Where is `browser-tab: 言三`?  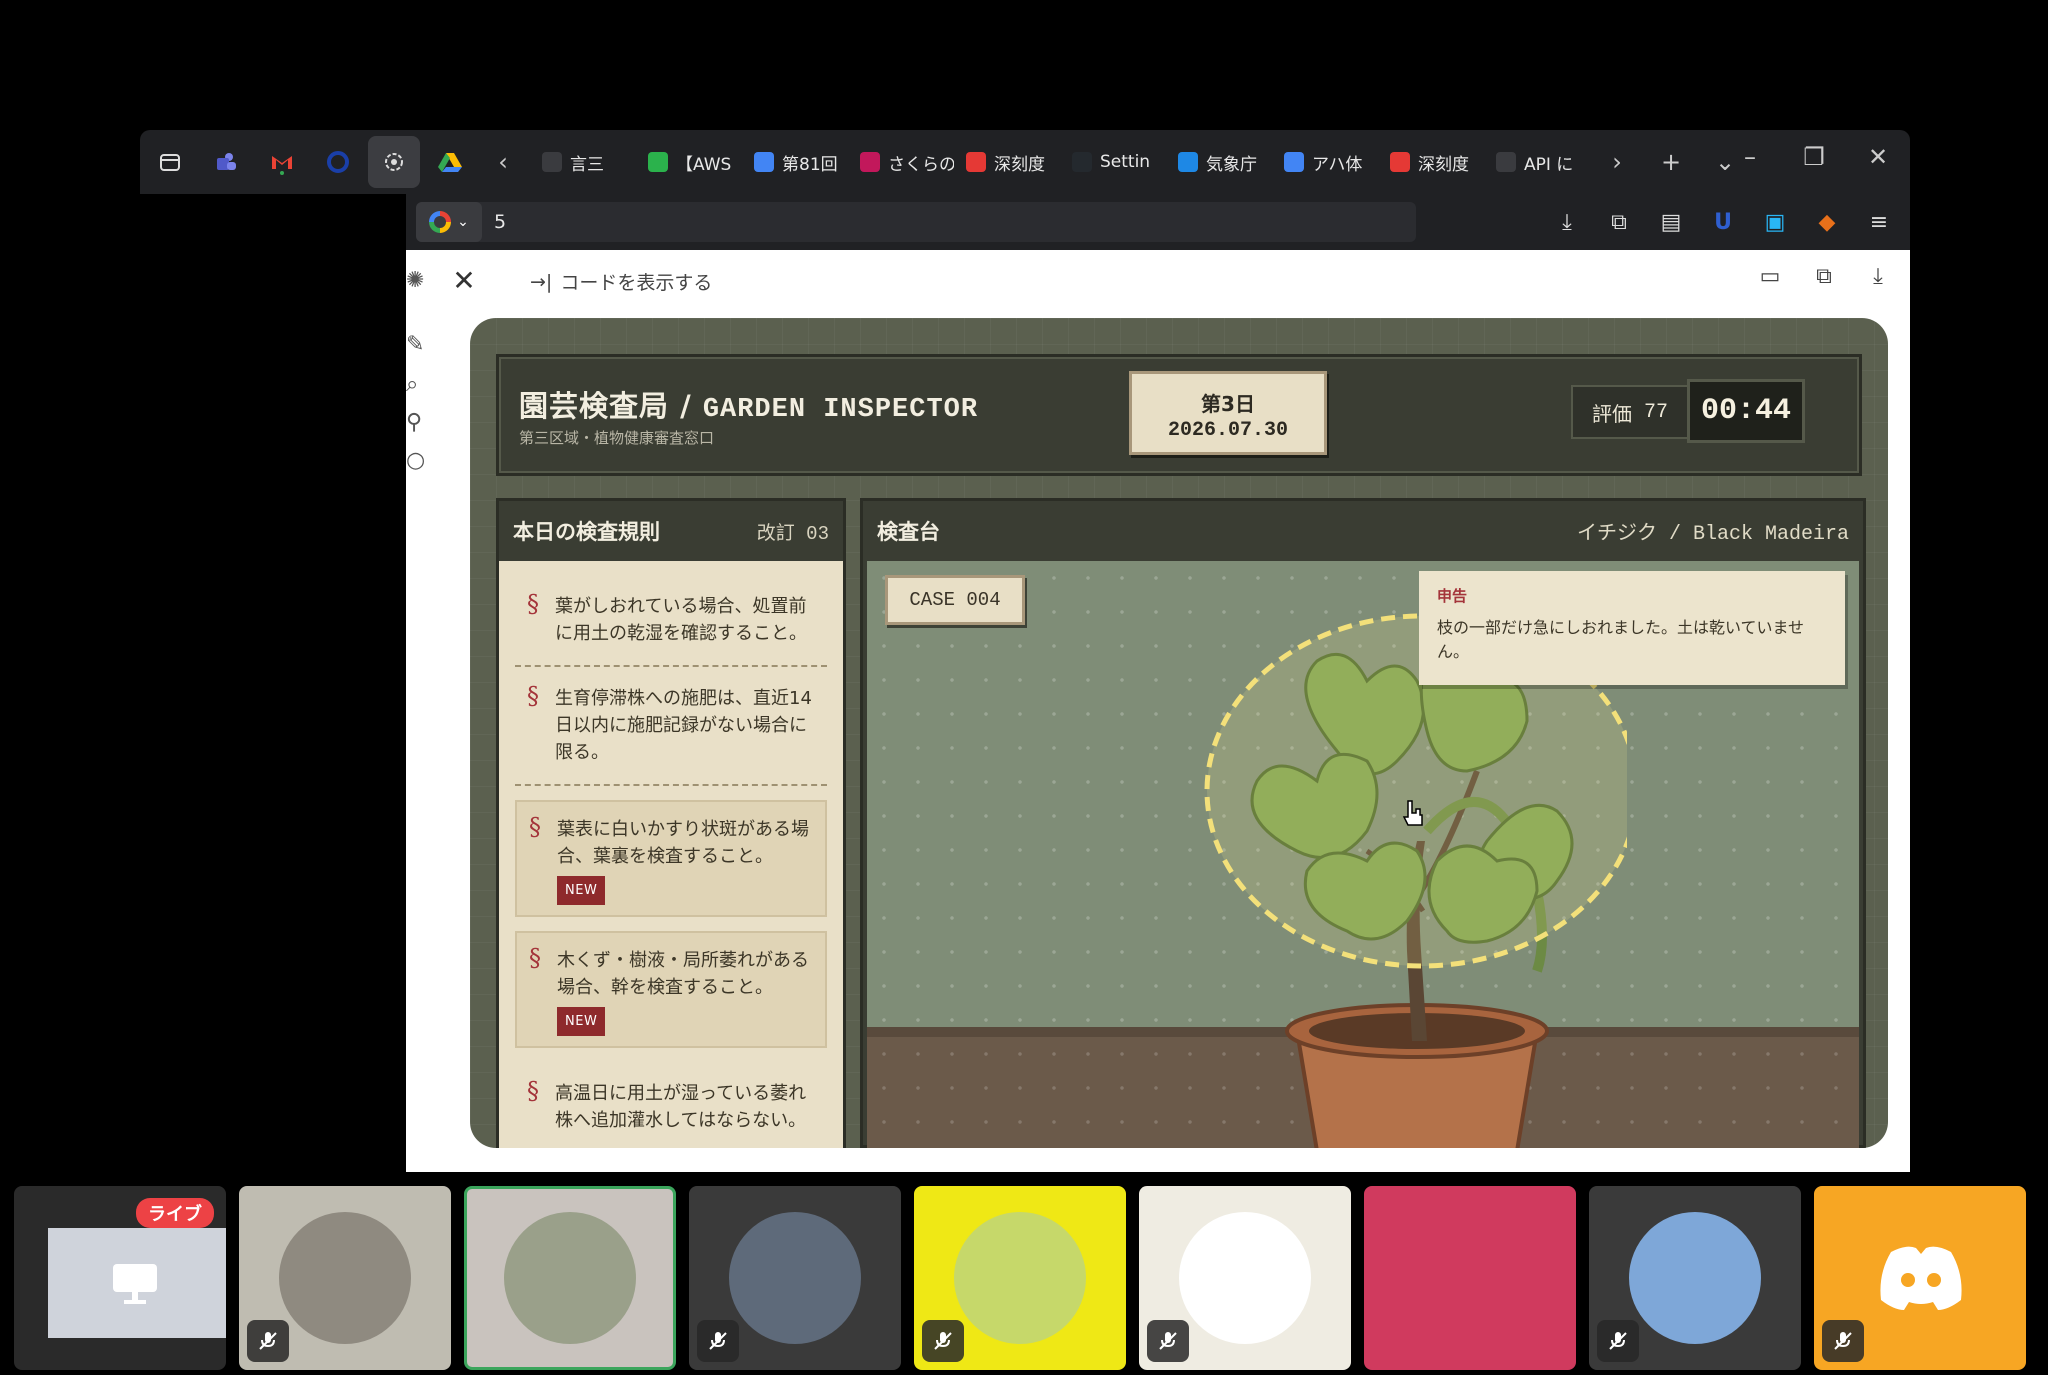
browser-tab: 言三 is located at coordinates (583, 162).